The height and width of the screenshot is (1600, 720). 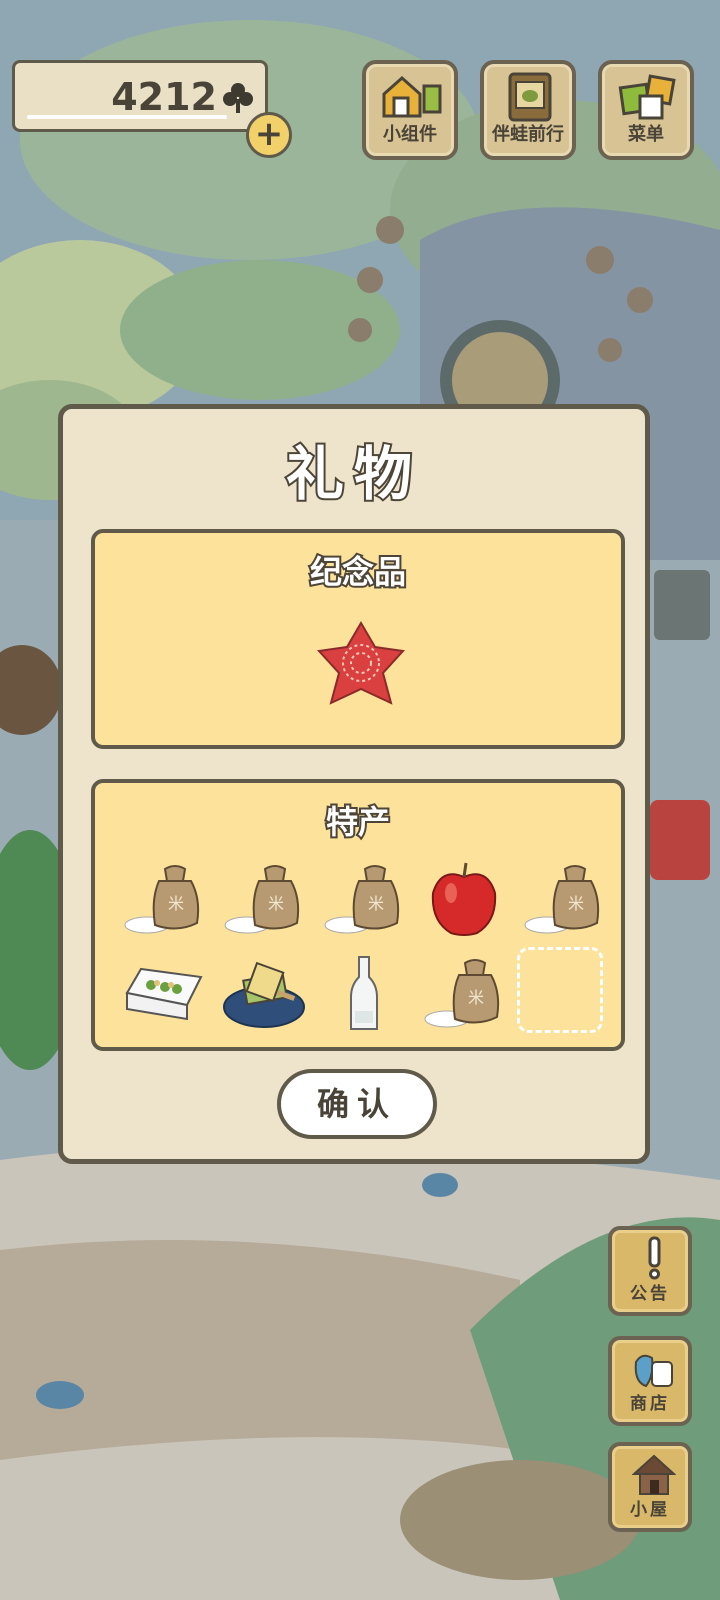 What do you see at coordinates (264, 993) in the screenshot?
I see `popsicle-plate-icon` at bounding box center [264, 993].